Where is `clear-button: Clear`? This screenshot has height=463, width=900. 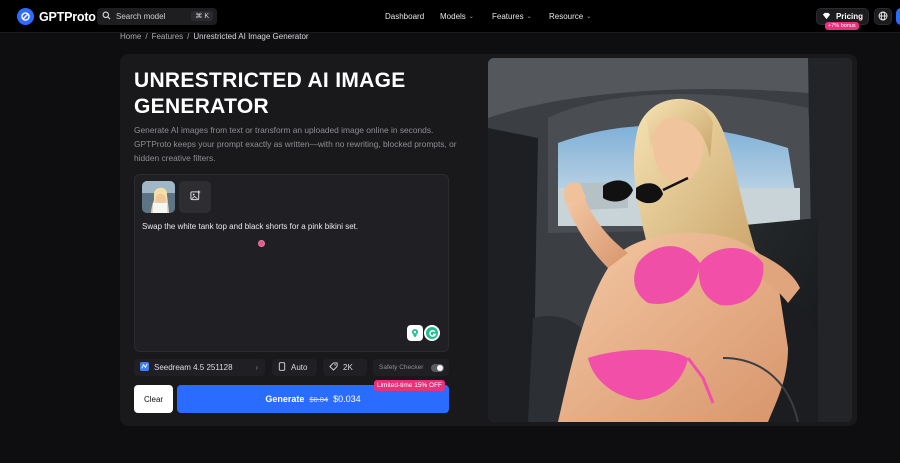
clear-button: Clear is located at coordinates (153, 399).